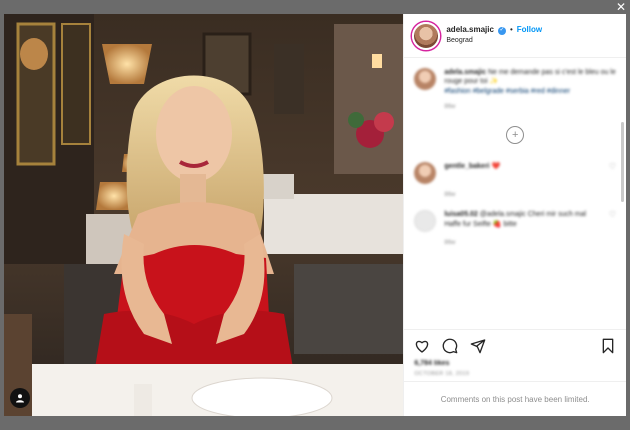 The height and width of the screenshot is (430, 630). Describe the element at coordinates (465, 72) in the screenshot. I see `caption-username: adela.smajic` at that location.